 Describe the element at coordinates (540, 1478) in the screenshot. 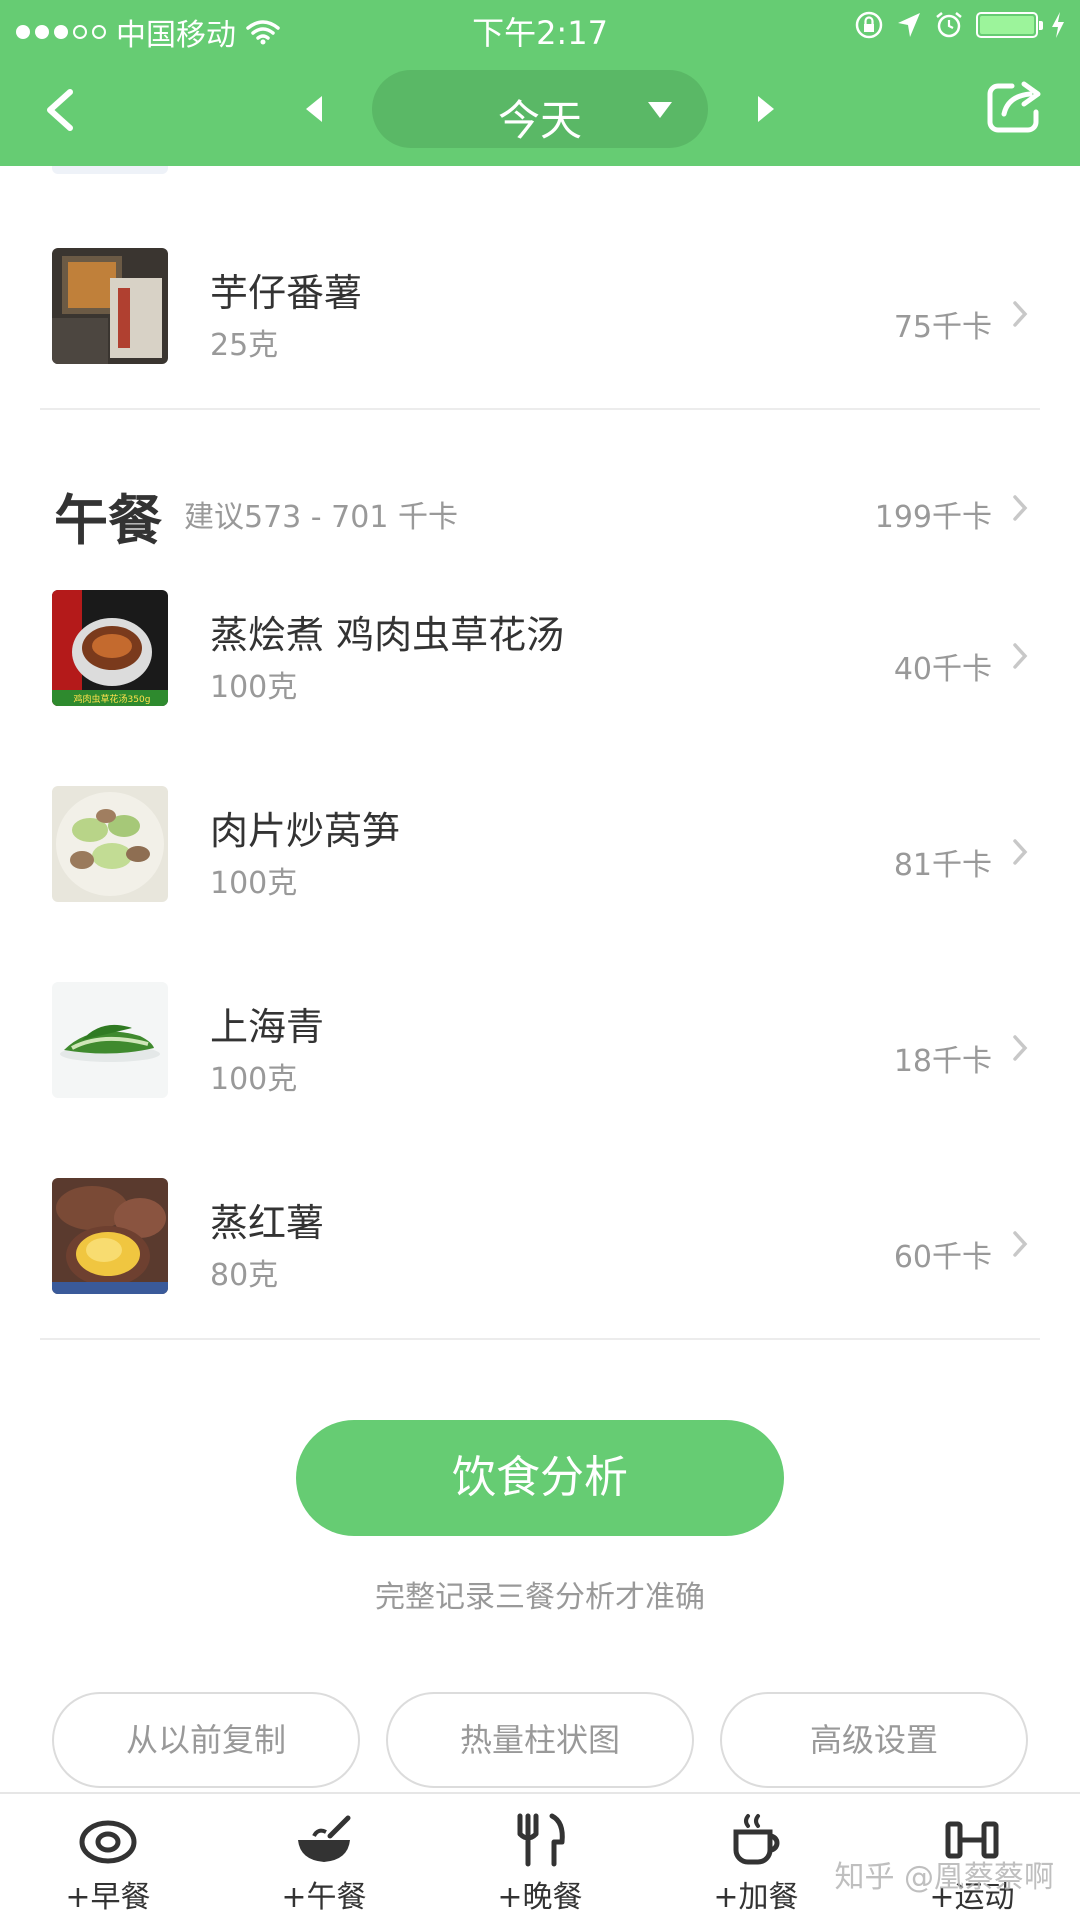

I see `diet-analysis-button: 饮食分析` at that location.